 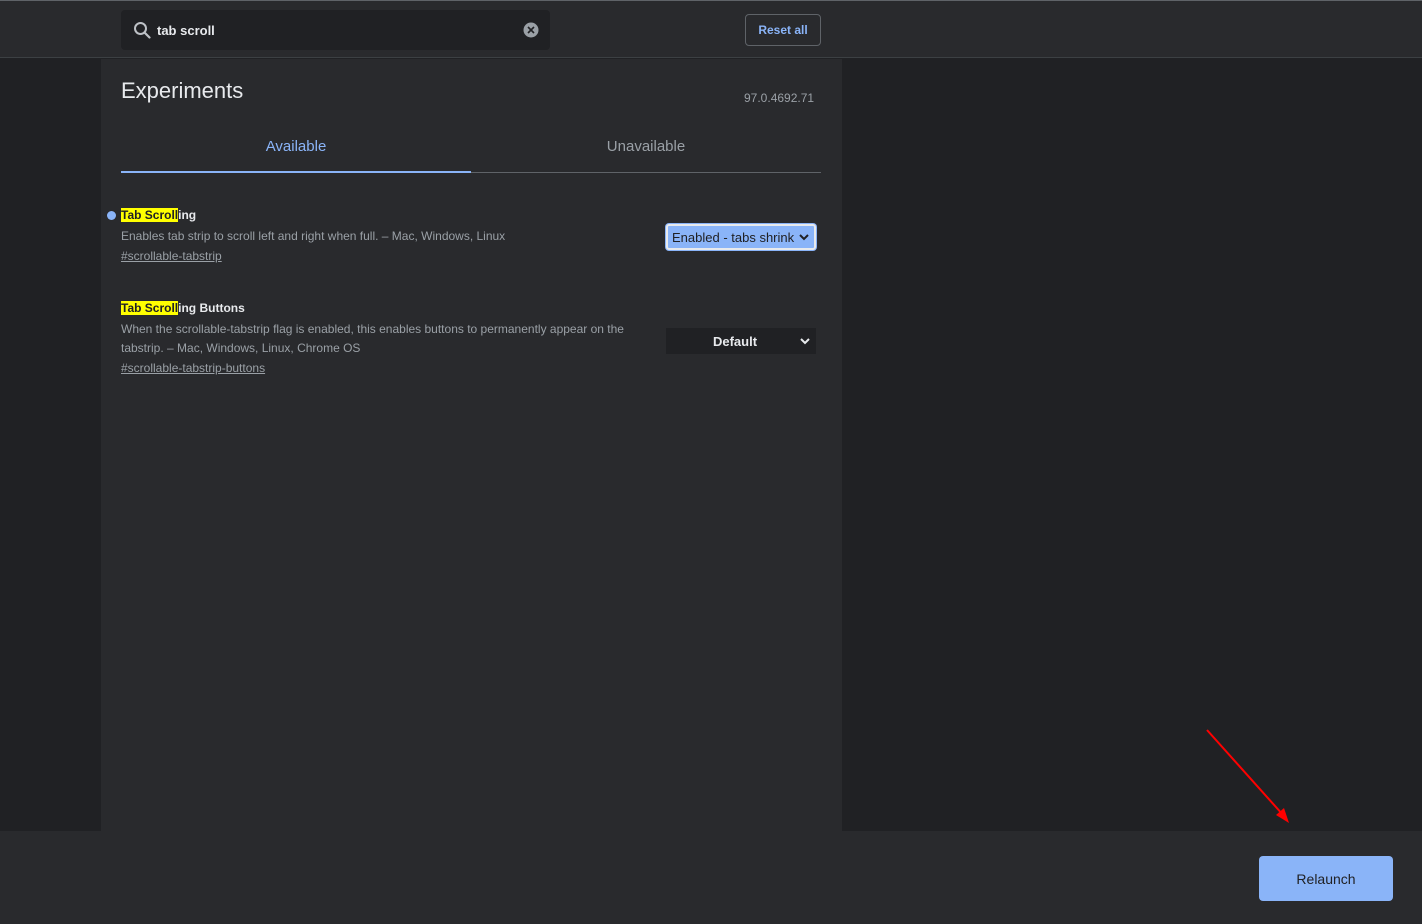 What do you see at coordinates (171, 256) in the screenshot?
I see `experiment-permalink: #scrollable-tabstrip` at bounding box center [171, 256].